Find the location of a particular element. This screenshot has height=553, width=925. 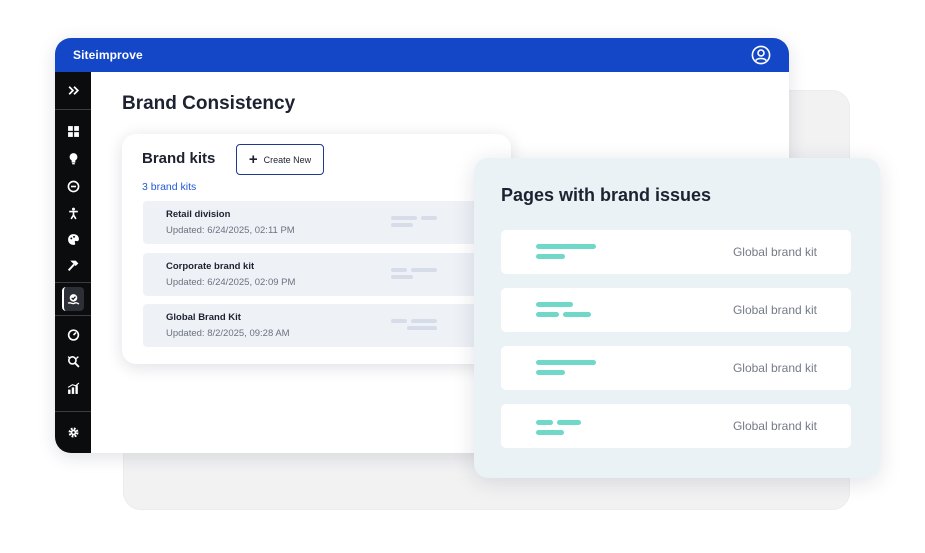

brand-kits-count: 3 brand kits is located at coordinates (169, 187).